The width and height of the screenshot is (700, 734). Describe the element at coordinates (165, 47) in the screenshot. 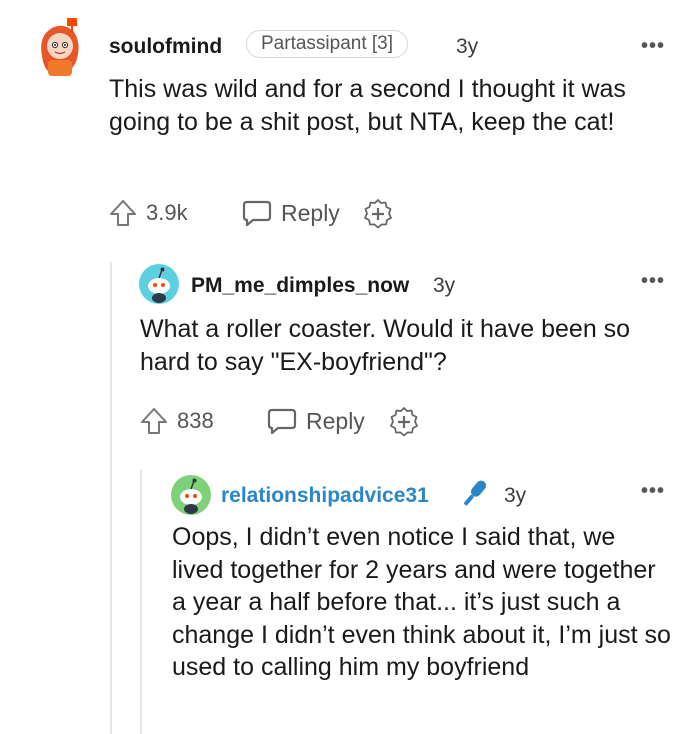

I see `comment-username: soulofmind` at that location.